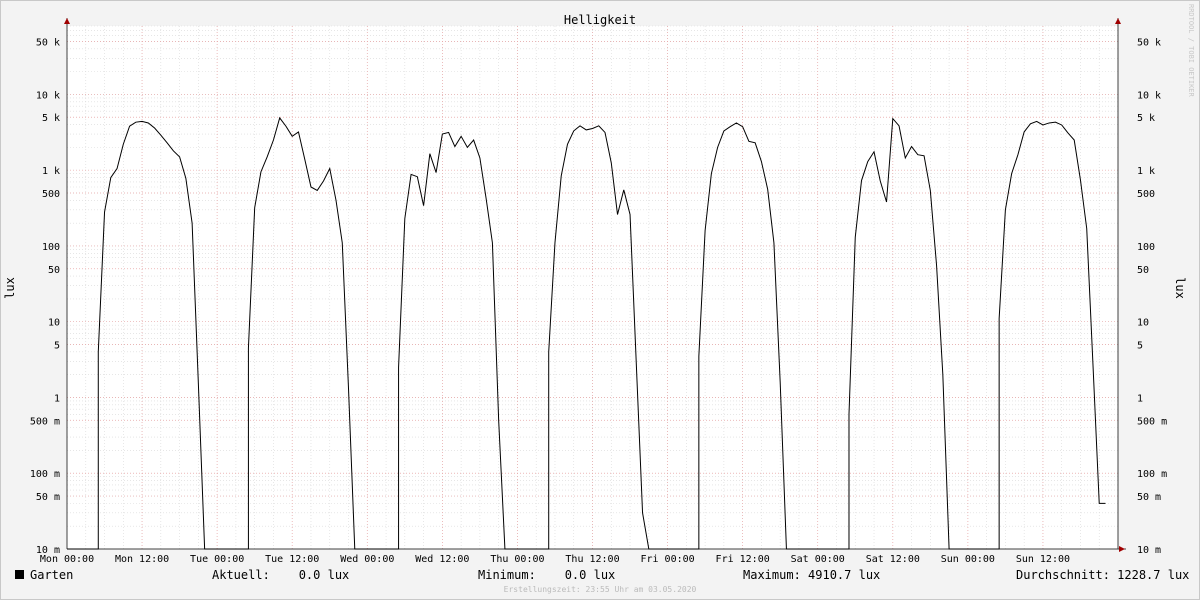  What do you see at coordinates (1103, 575) in the screenshot?
I see `legend-average: Durchschnitt: 1228.7 lux` at bounding box center [1103, 575].